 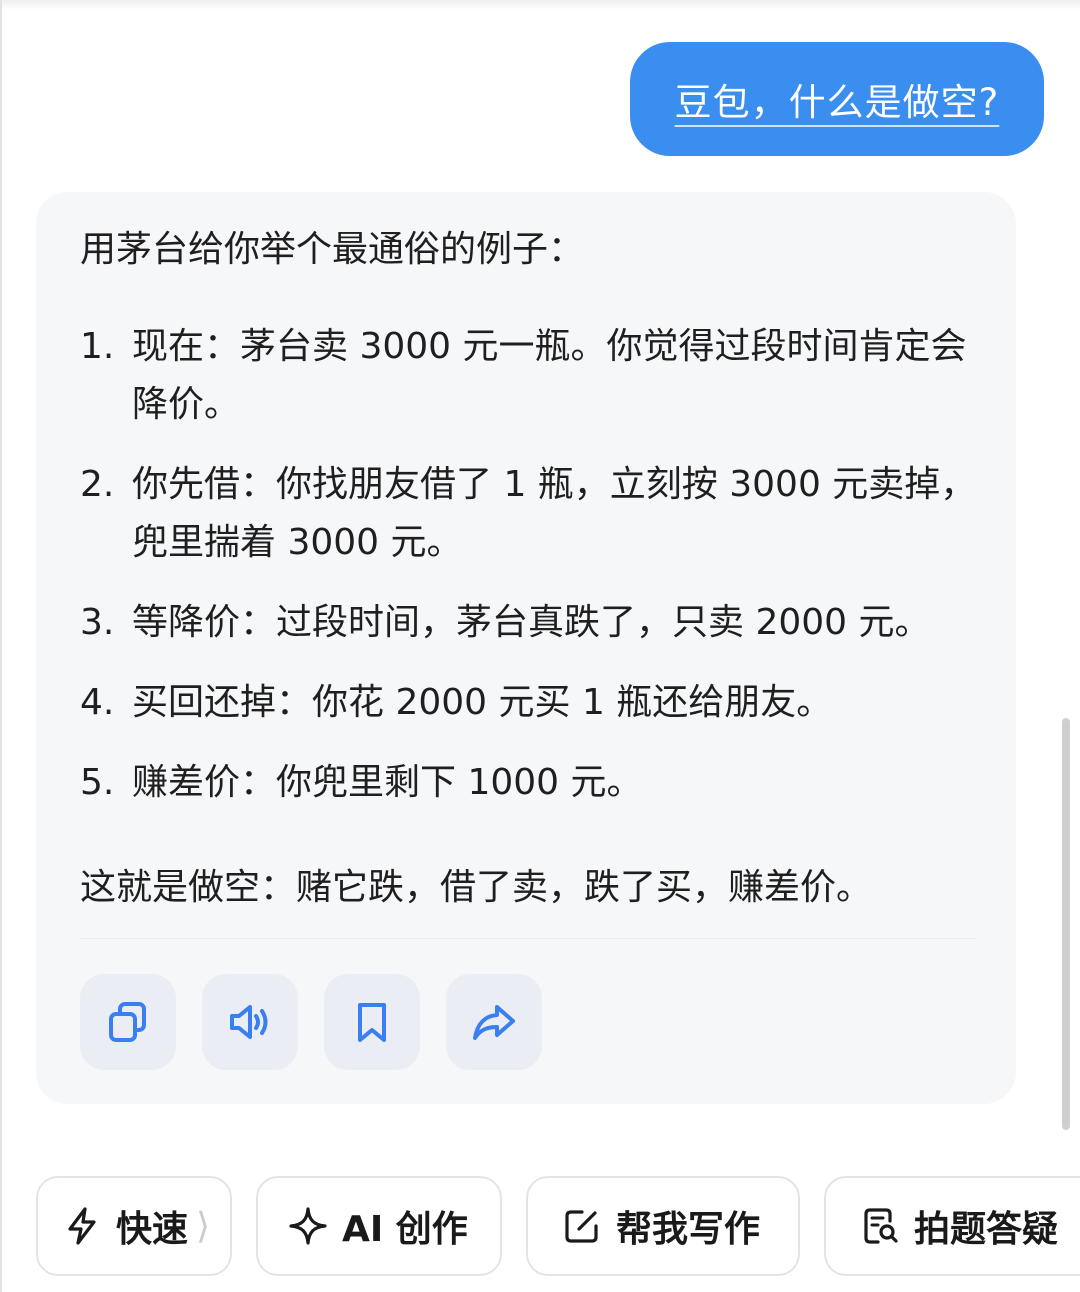 I want to click on copy-button, so click(x=128, y=1022).